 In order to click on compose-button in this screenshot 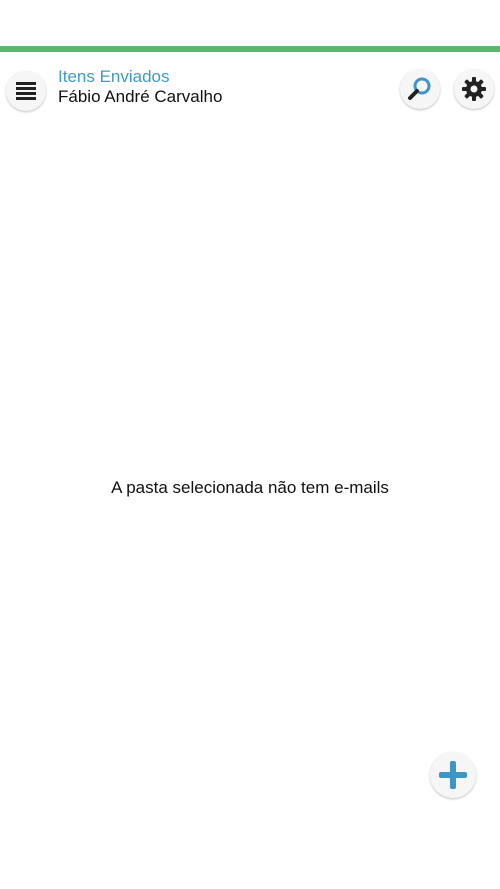, I will do `click(453, 775)`.